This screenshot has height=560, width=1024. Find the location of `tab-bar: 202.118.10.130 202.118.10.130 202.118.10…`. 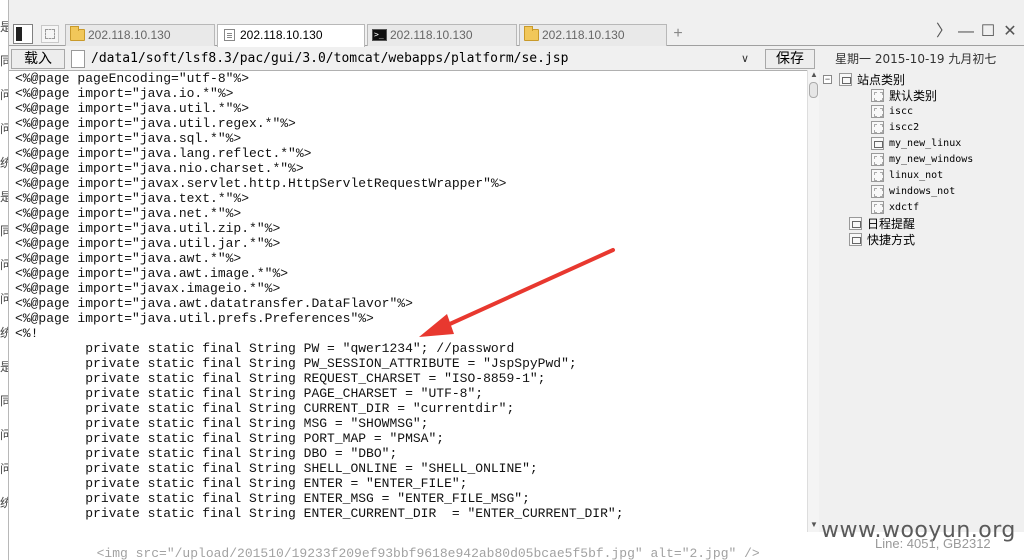

tab-bar: 202.118.10.130 202.118.10.130 202.118.10… is located at coordinates (516, 34).